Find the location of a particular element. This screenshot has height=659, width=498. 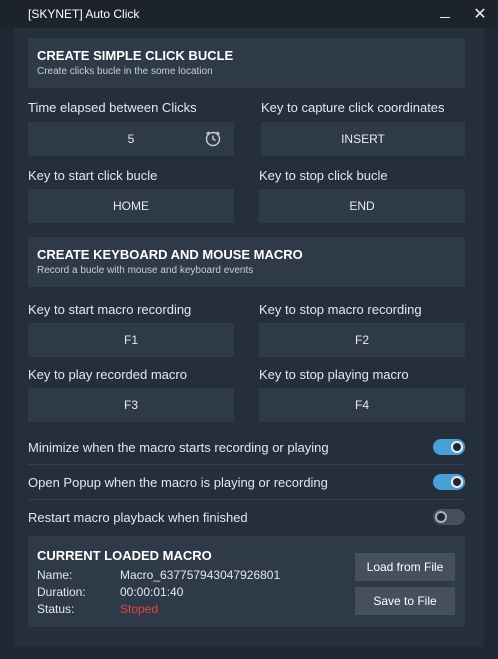

start-rec-input: F1 is located at coordinates (131, 340).